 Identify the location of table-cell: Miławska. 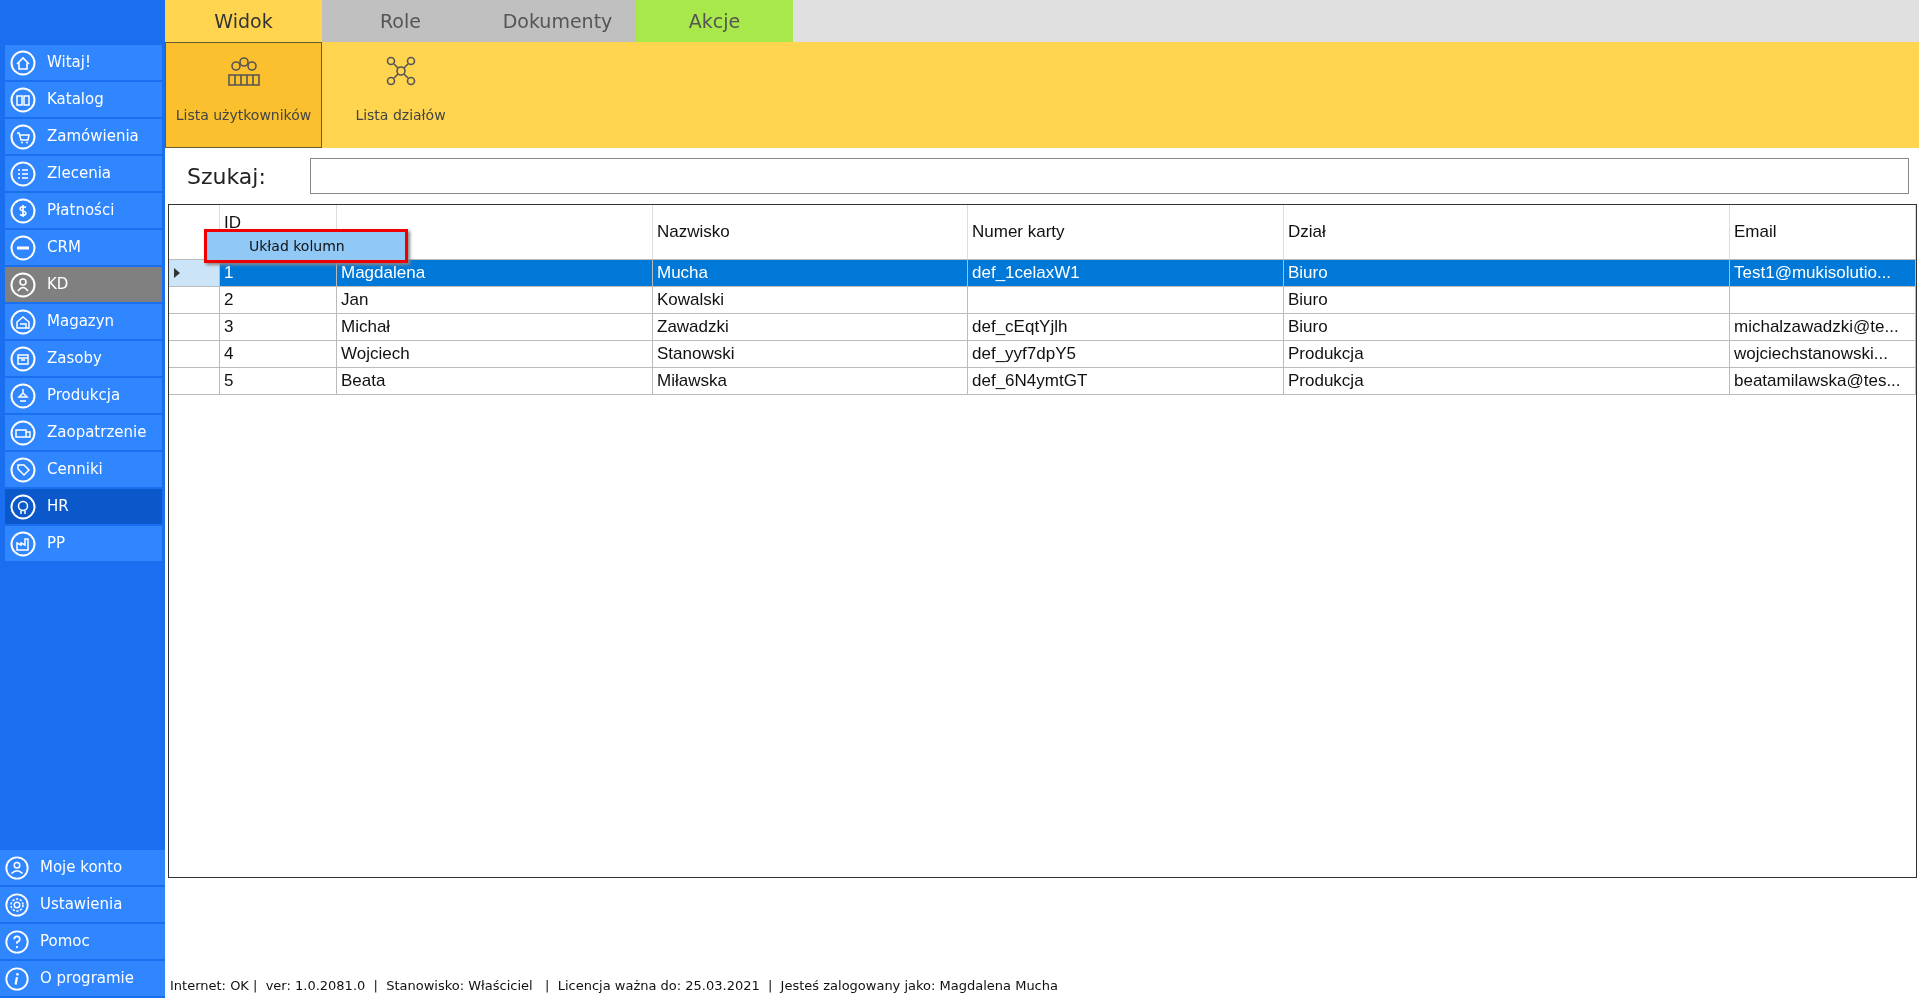
(692, 380).